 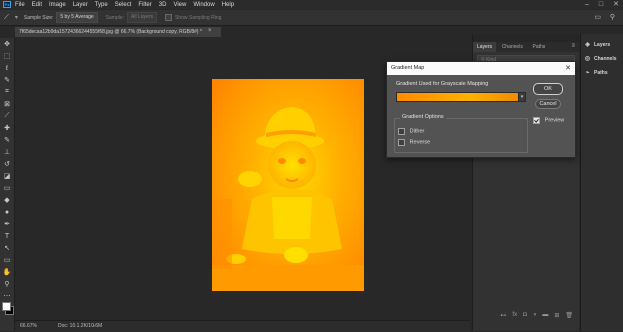 I want to click on brush-tool-icon: ✎, so click(x=7, y=140).